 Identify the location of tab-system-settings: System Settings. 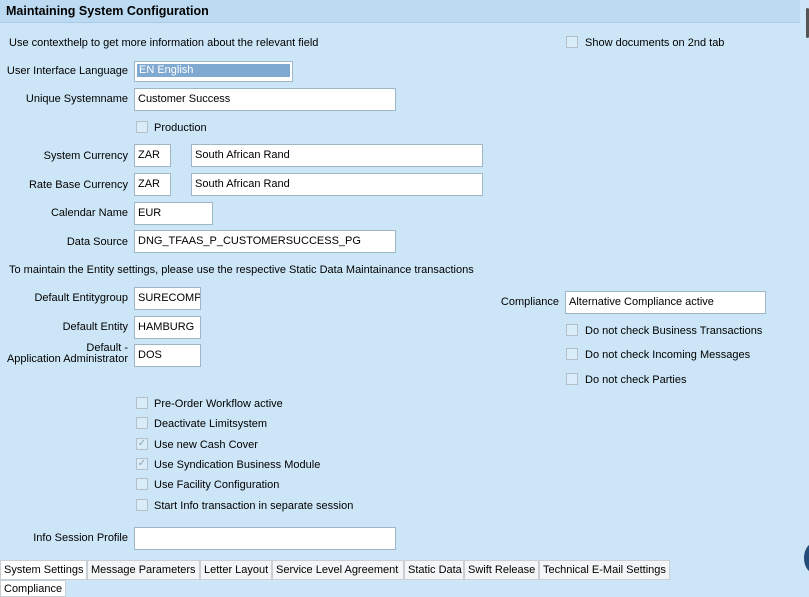
(43, 570).